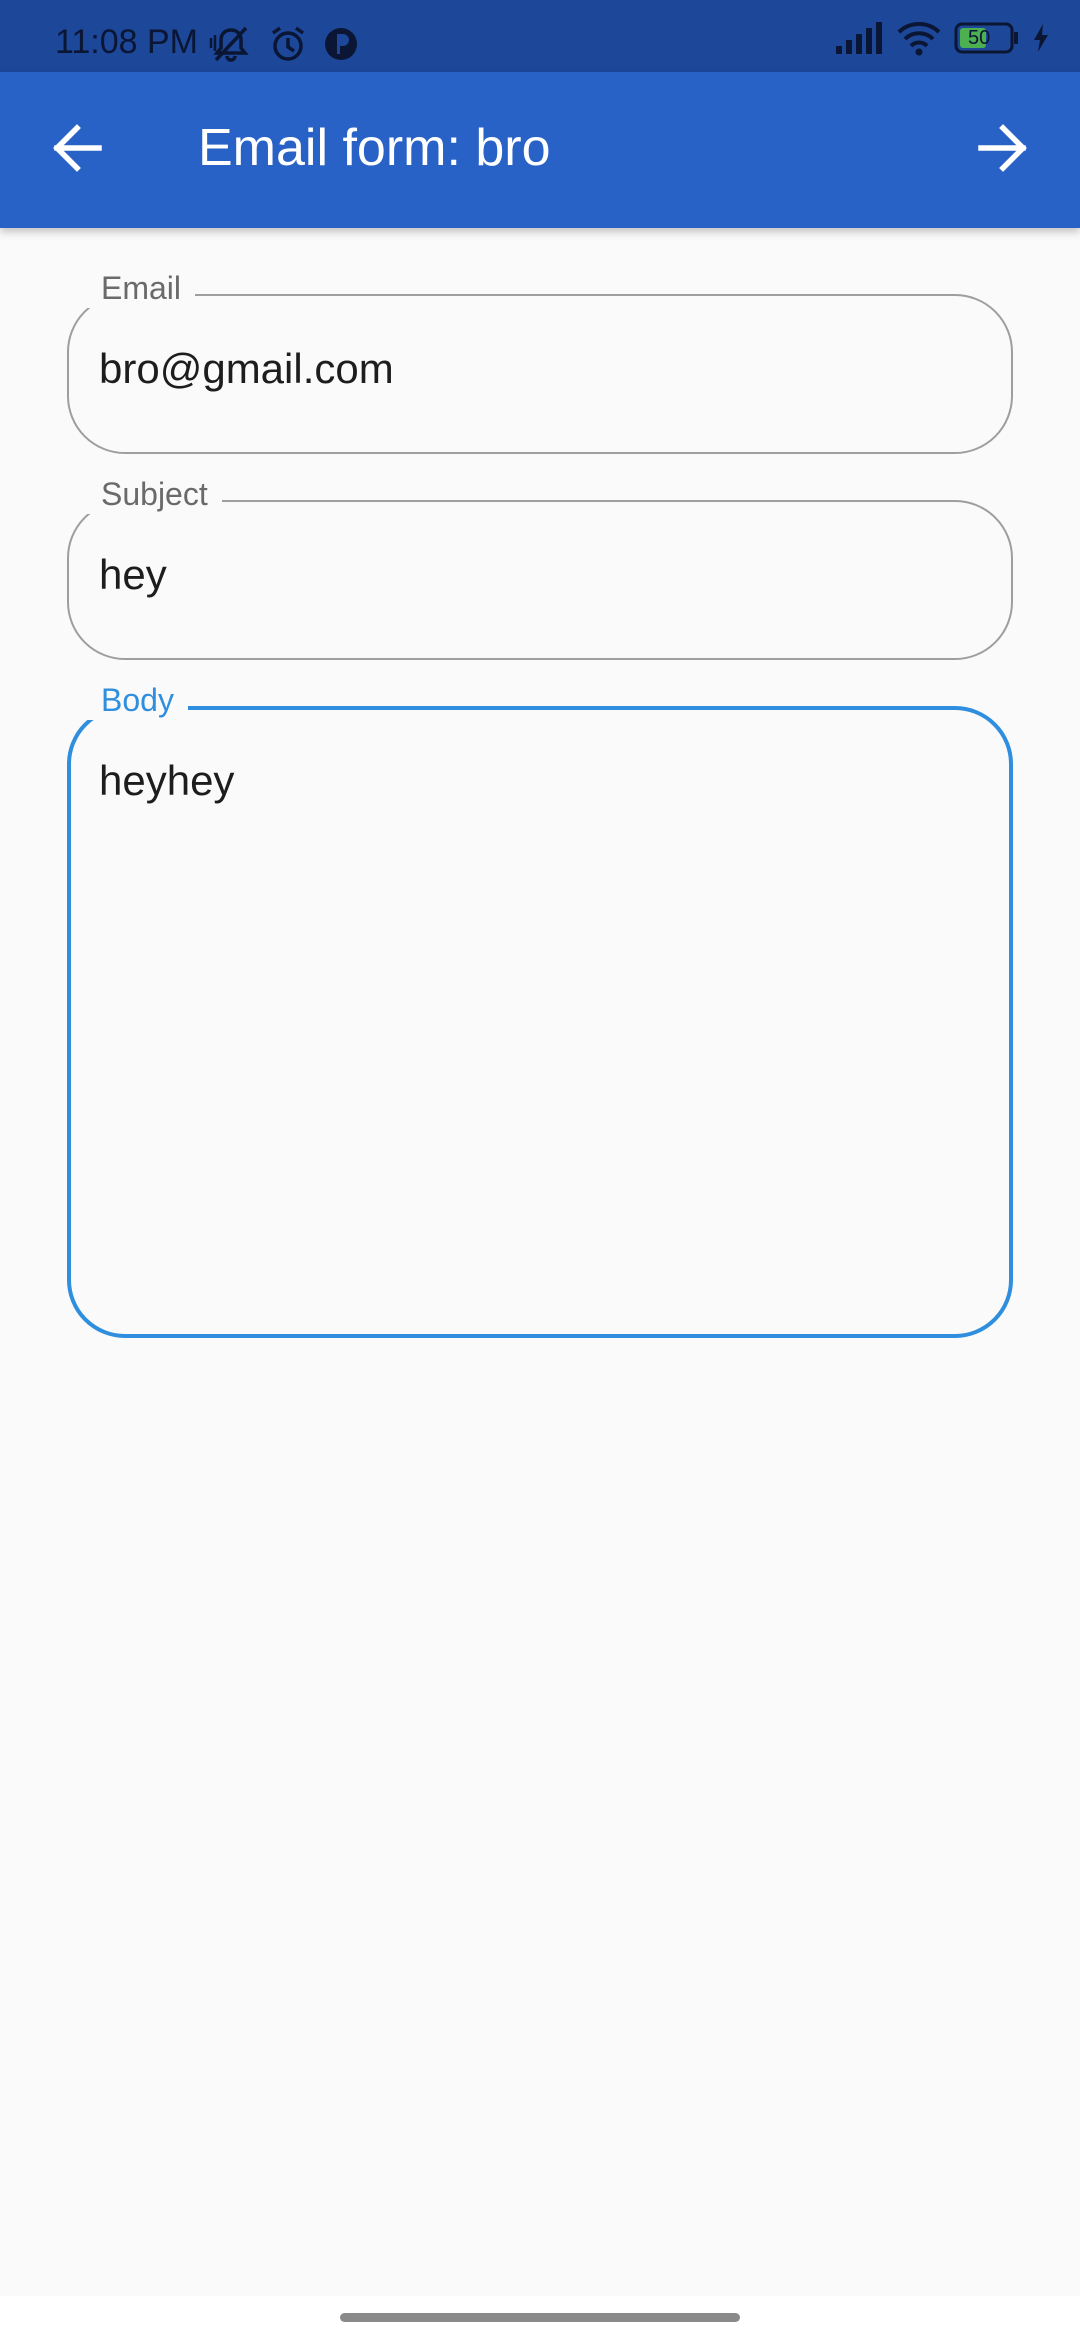 This screenshot has width=1080, height=2340. Describe the element at coordinates (246, 369) in the screenshot. I see `email-input: bro@gmail.com` at that location.